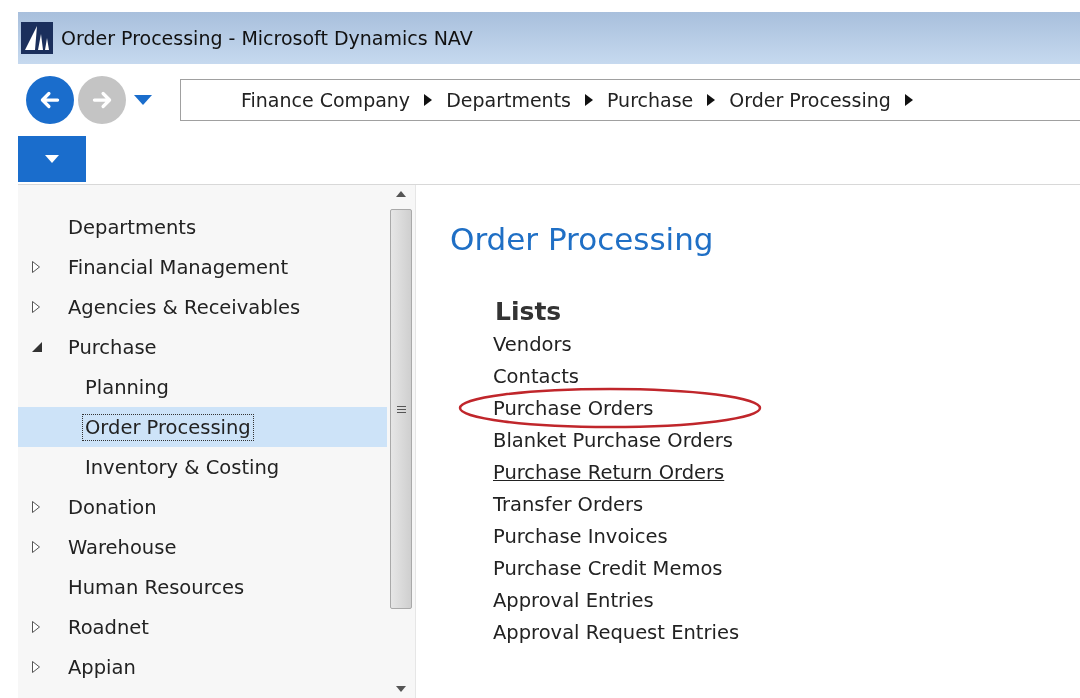 The height and width of the screenshot is (698, 1080). What do you see at coordinates (202, 667) in the screenshot?
I see `navigation-item: Appian` at bounding box center [202, 667].